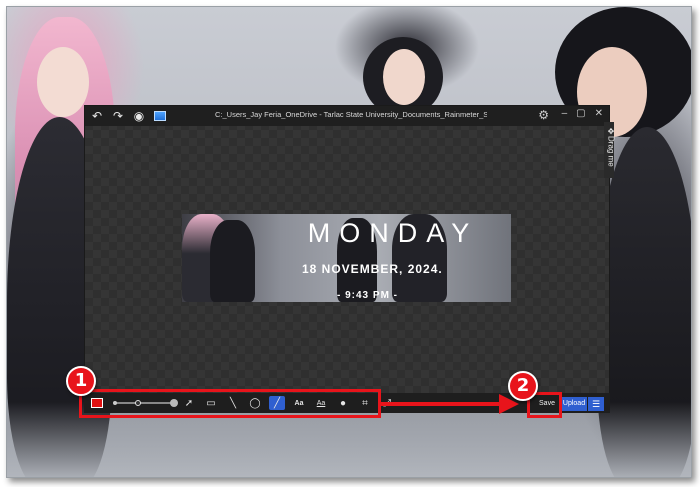 The image size is (700, 487). Describe the element at coordinates (139, 116) in the screenshot. I see `camera-icon: ◉` at that location.